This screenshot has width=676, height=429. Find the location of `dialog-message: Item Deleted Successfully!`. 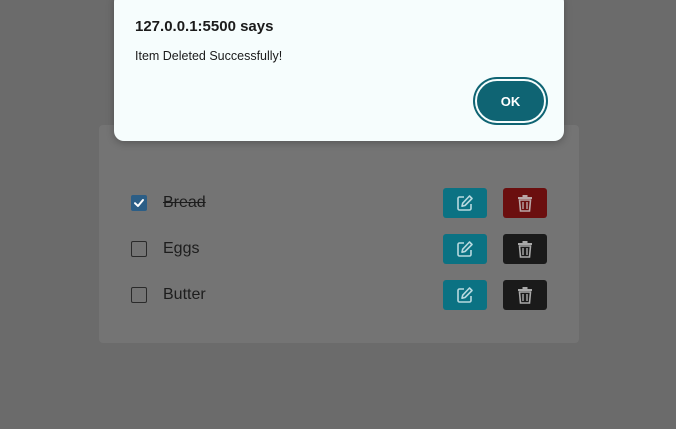

dialog-message: Item Deleted Successfully! is located at coordinates (209, 56).